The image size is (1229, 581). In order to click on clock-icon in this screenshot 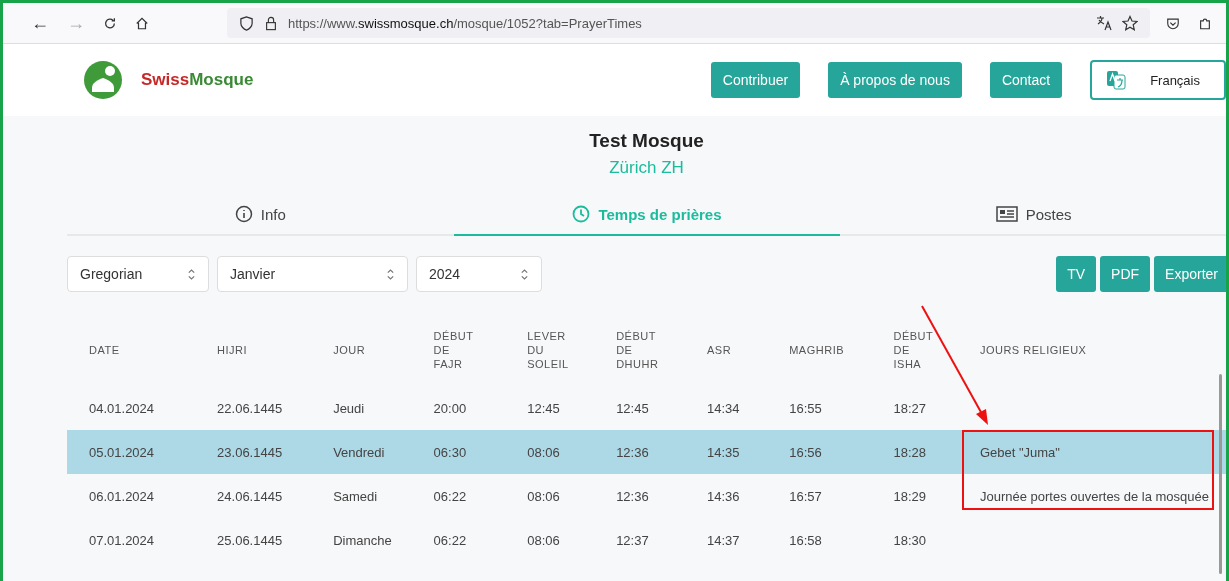, I will do `click(581, 214)`.